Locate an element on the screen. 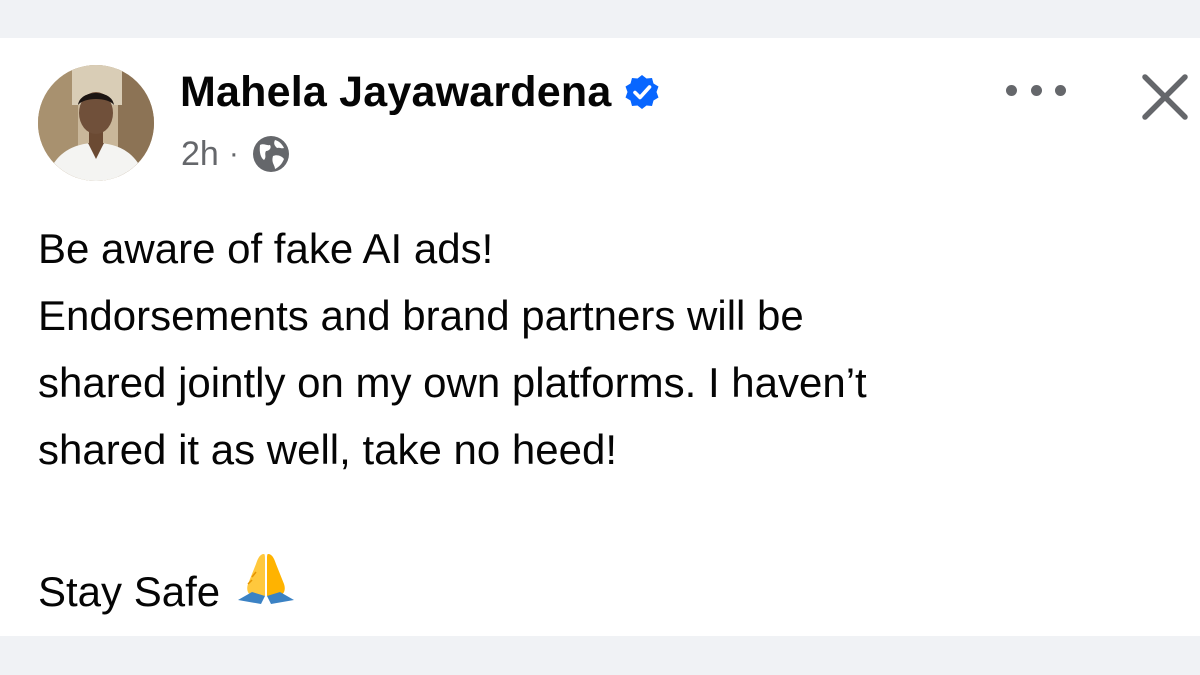 The image size is (1200, 675). more-options-icon is located at coordinates (1036, 90).